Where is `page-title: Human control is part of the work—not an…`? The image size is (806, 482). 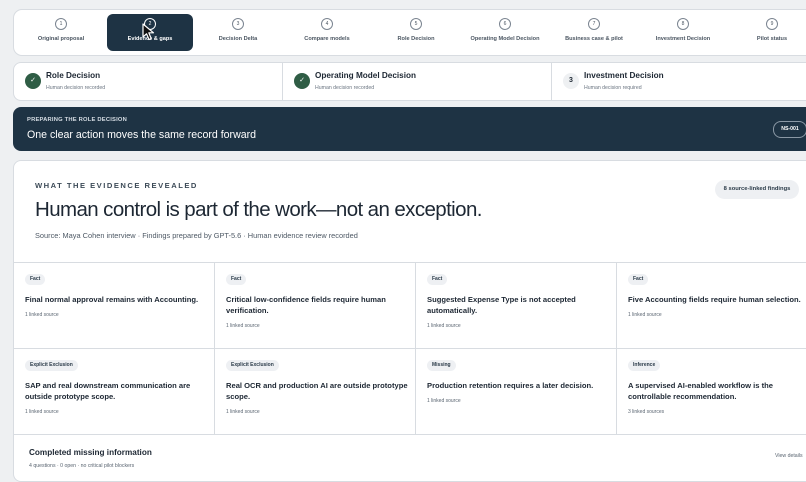
page-title: Human control is part of the work—not an… is located at coordinates (258, 209).